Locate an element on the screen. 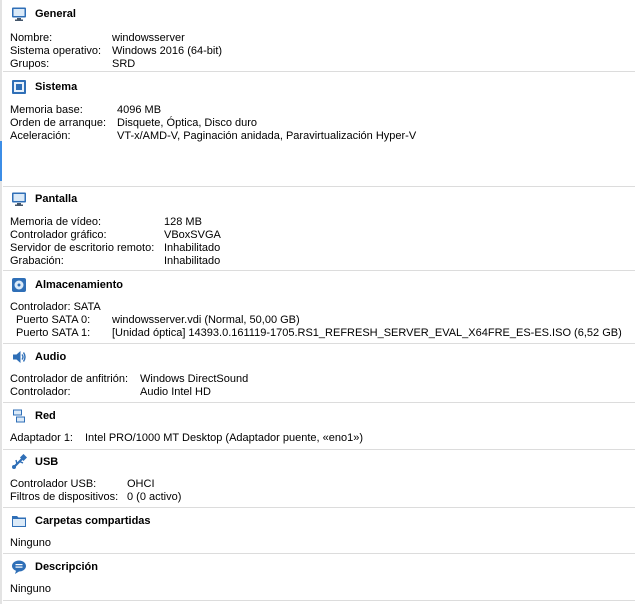  section-descripcion-header: Descripción is located at coordinates (319, 567).